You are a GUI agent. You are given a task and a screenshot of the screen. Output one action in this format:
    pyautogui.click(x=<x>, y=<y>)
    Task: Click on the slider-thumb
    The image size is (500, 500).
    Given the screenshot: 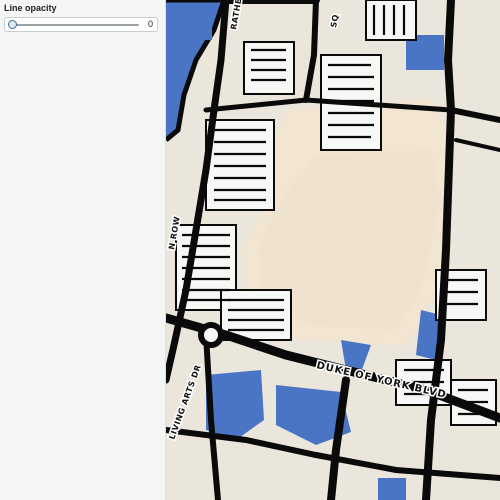 What is the action you would take?
    pyautogui.click(x=12, y=24)
    